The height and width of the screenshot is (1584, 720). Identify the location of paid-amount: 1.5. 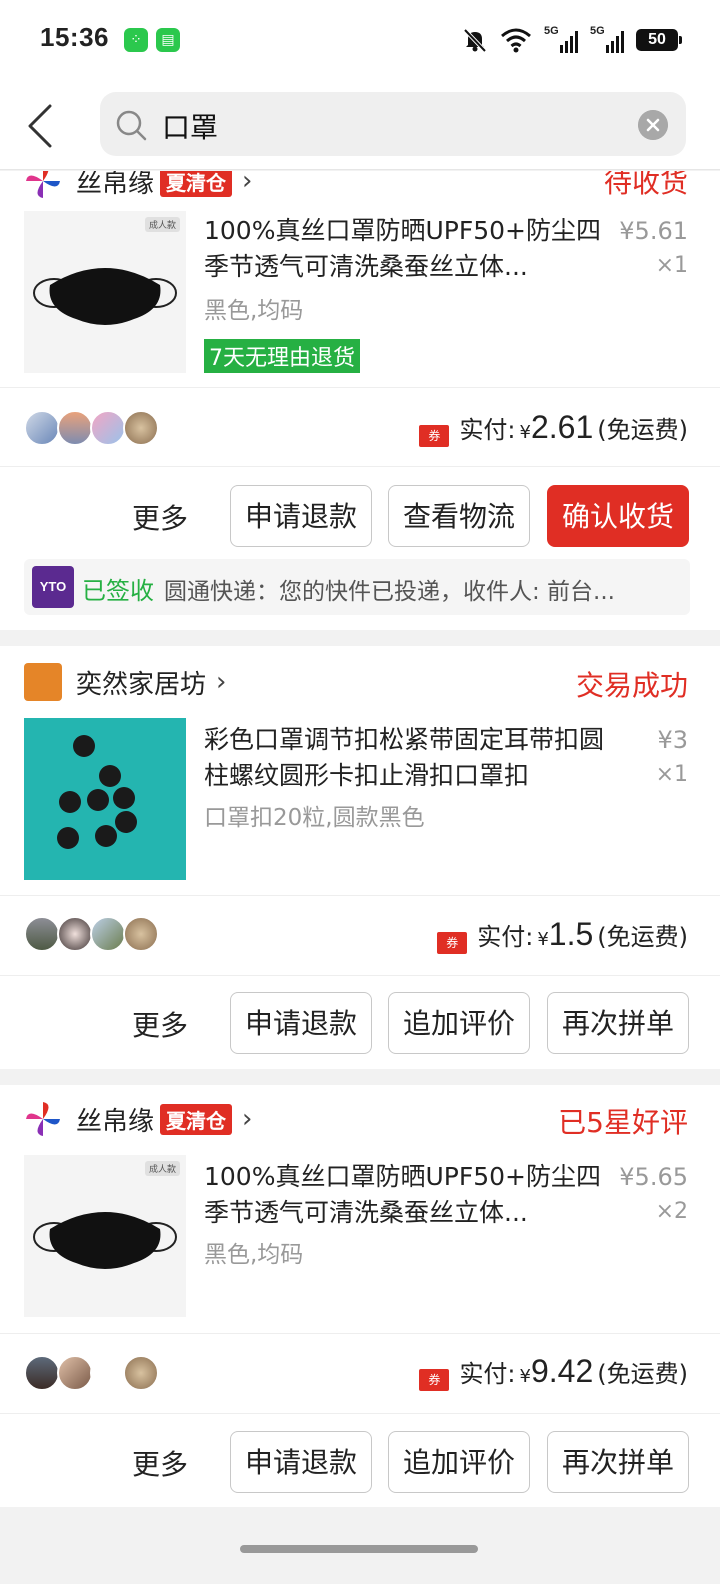
(571, 934).